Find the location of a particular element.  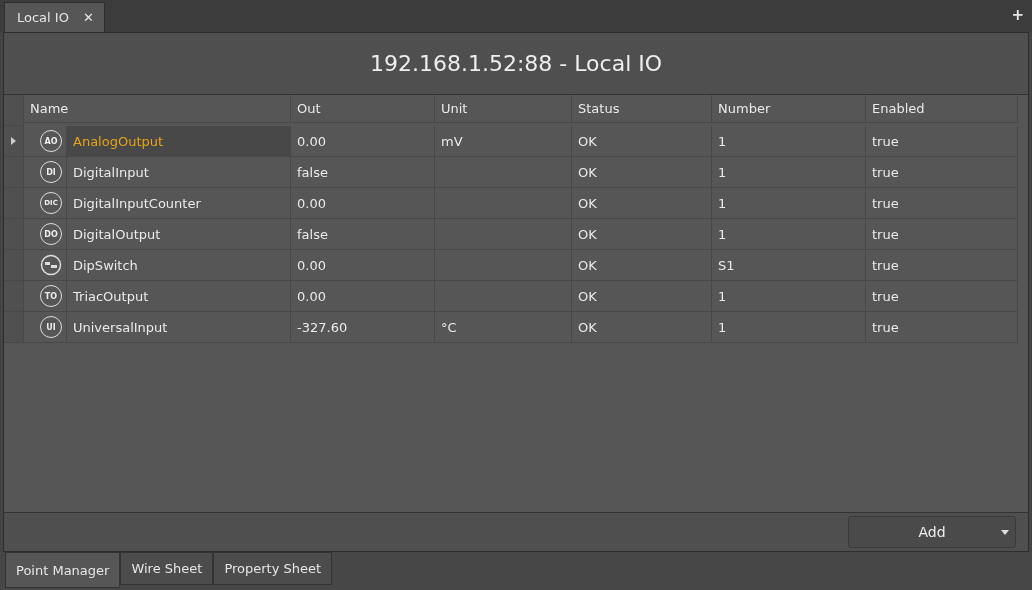

column-header: Status is located at coordinates (642, 109).